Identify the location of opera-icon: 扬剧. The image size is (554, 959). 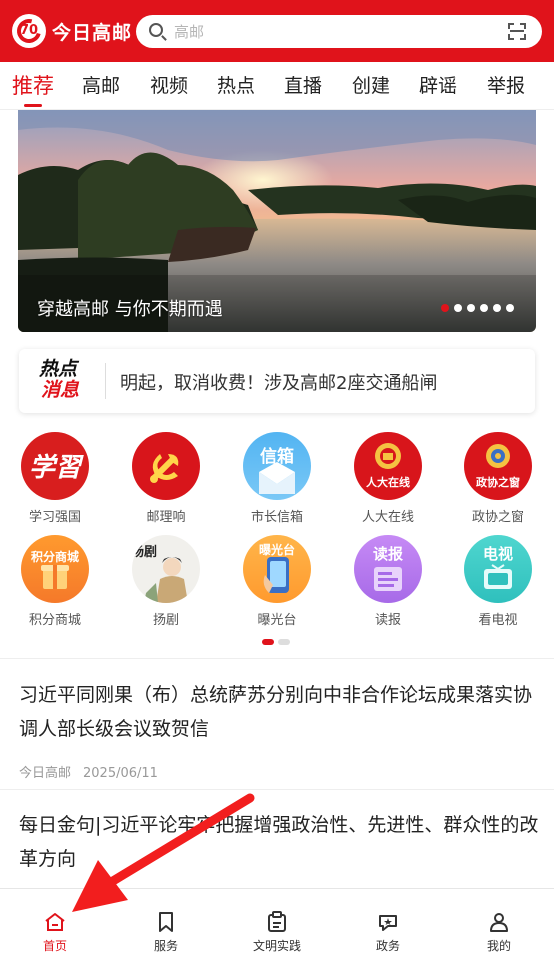
(166, 569).